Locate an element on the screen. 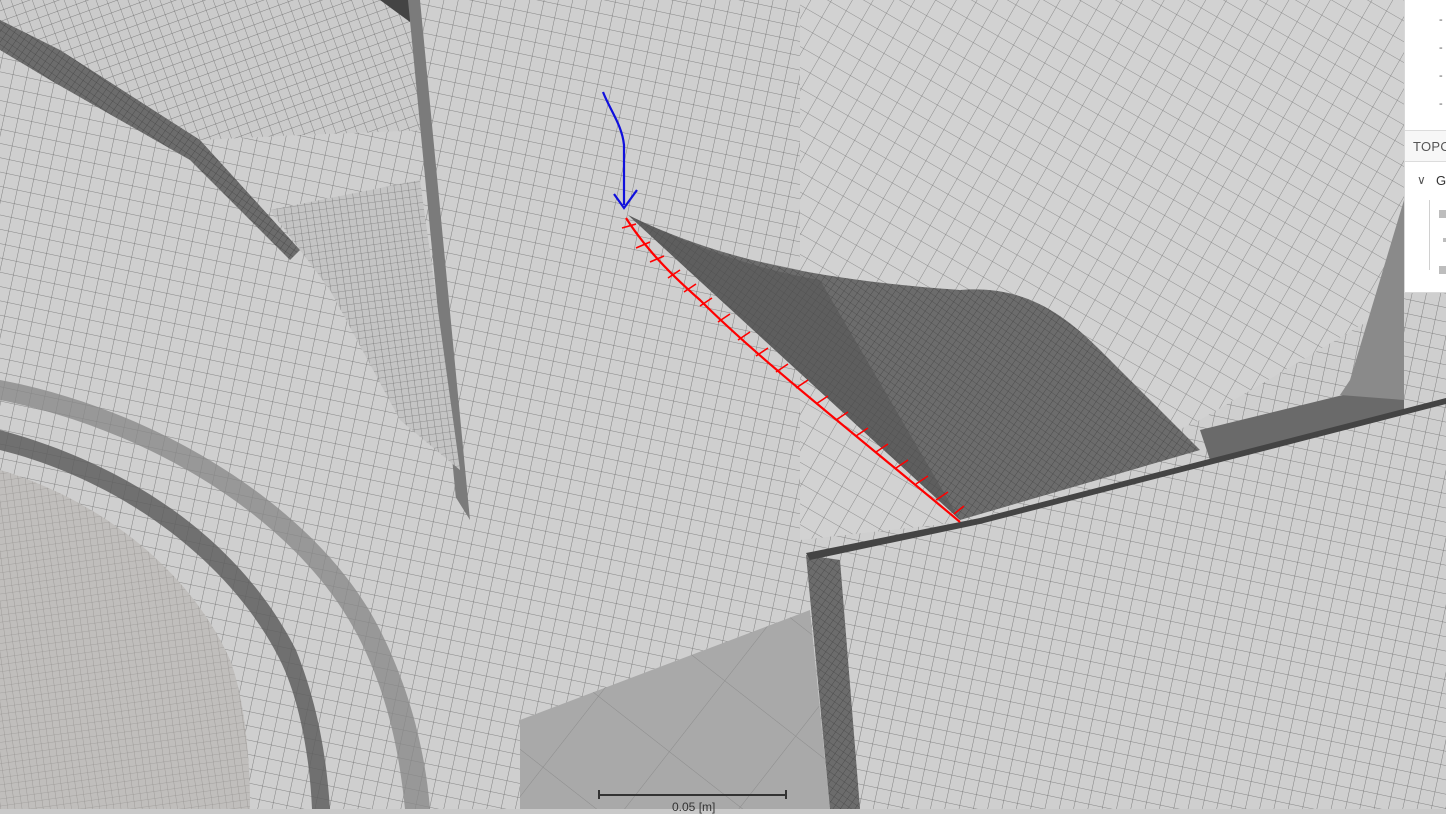 The width and height of the screenshot is (1446, 814). scale-bar-label: 0.05 [m] is located at coordinates (694, 807).